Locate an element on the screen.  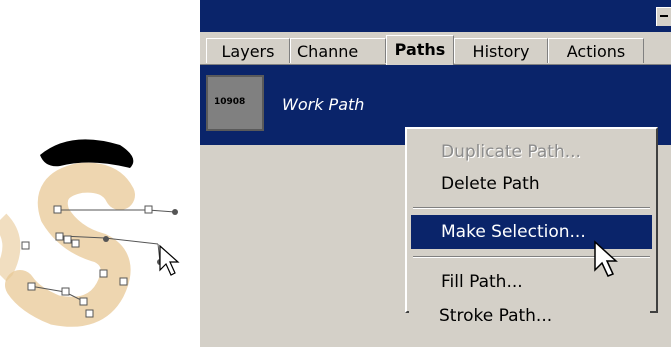
palette-tabs: Layers Channe Paths History Actions is located at coordinates (435, 48).